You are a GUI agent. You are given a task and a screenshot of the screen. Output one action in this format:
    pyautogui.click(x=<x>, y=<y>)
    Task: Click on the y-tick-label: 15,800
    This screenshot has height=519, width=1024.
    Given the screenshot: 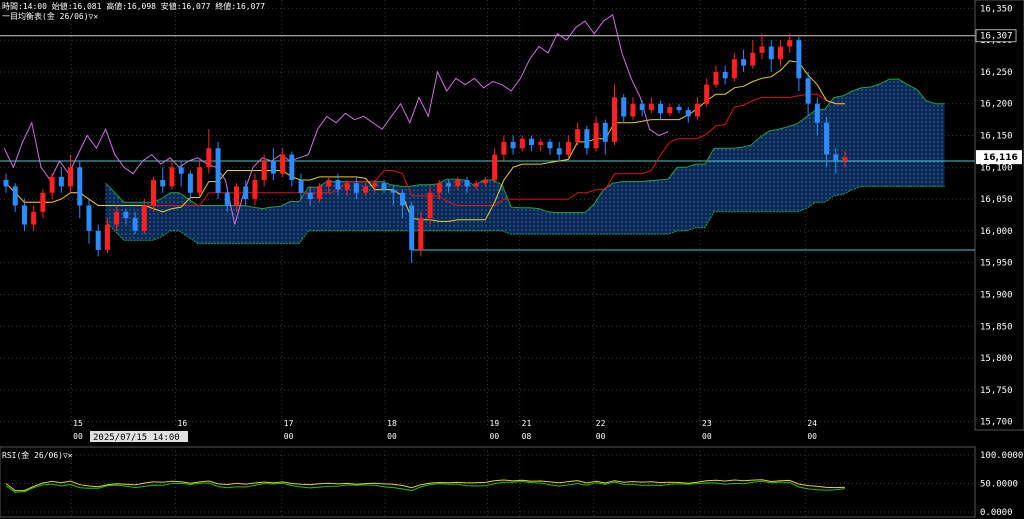 What is the action you would take?
    pyautogui.click(x=996, y=359)
    